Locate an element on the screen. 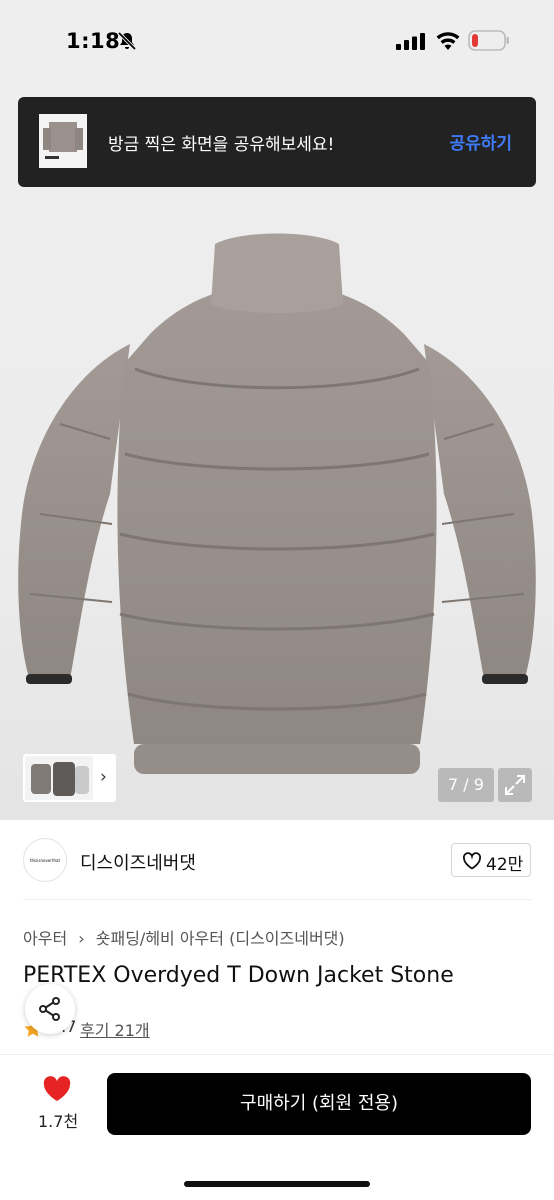 The image size is (554, 1200). share-icon is located at coordinates (49, 1009).